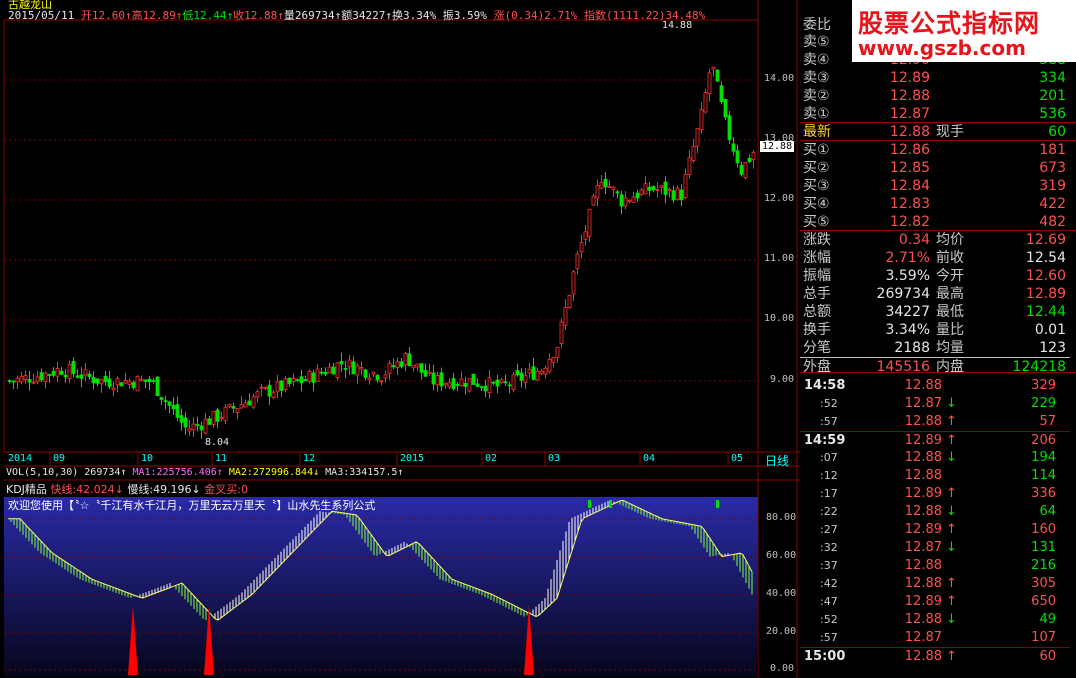 The image size is (1076, 678). I want to click on tick-price: 12.89, so click(923, 493).